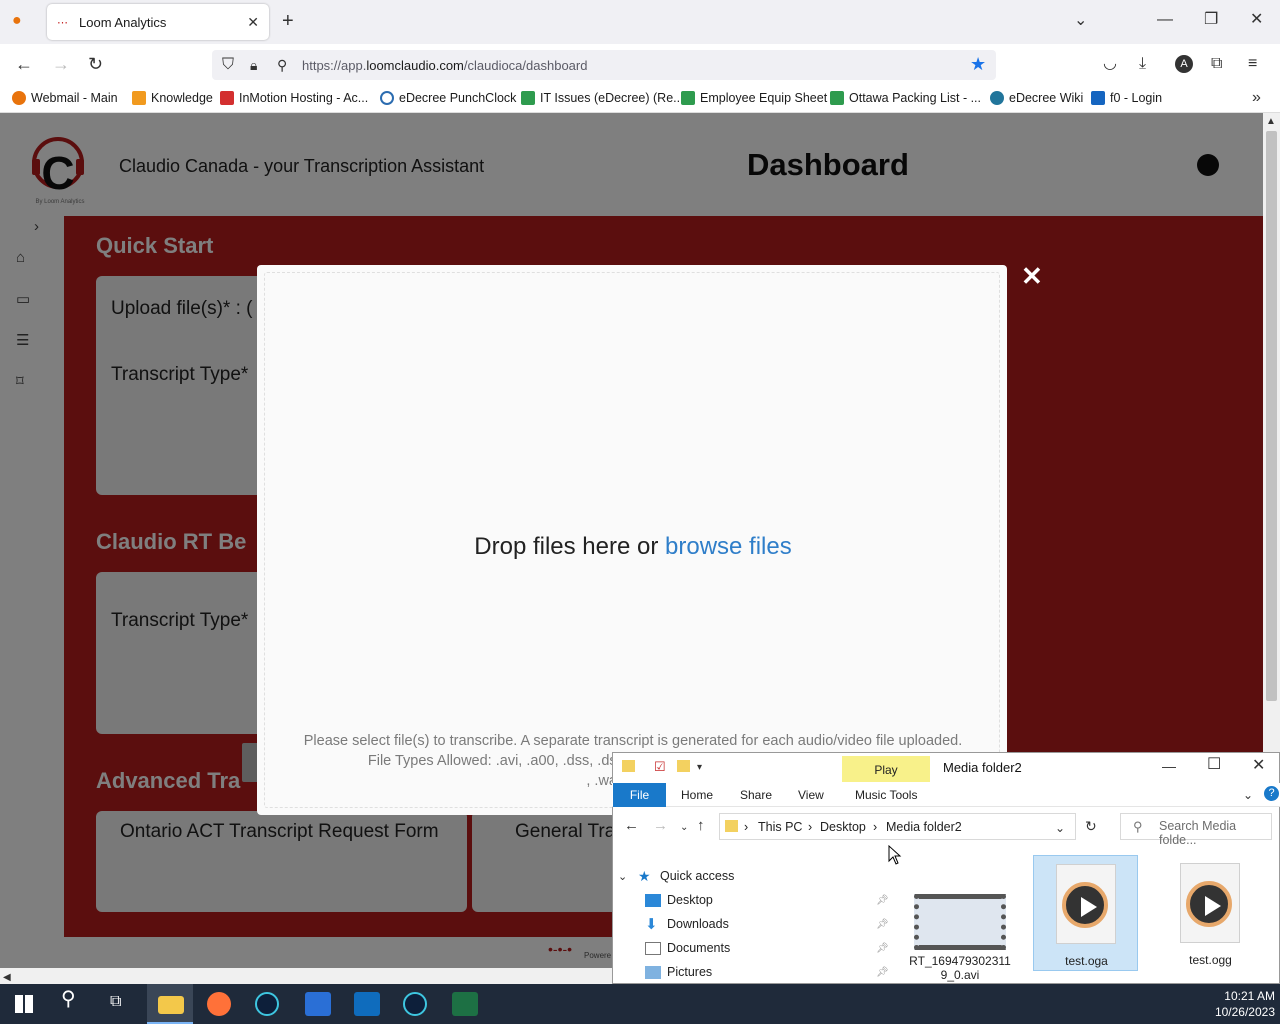  Describe the element at coordinates (1213, 906) in the screenshot. I see `play-triangle` at that location.